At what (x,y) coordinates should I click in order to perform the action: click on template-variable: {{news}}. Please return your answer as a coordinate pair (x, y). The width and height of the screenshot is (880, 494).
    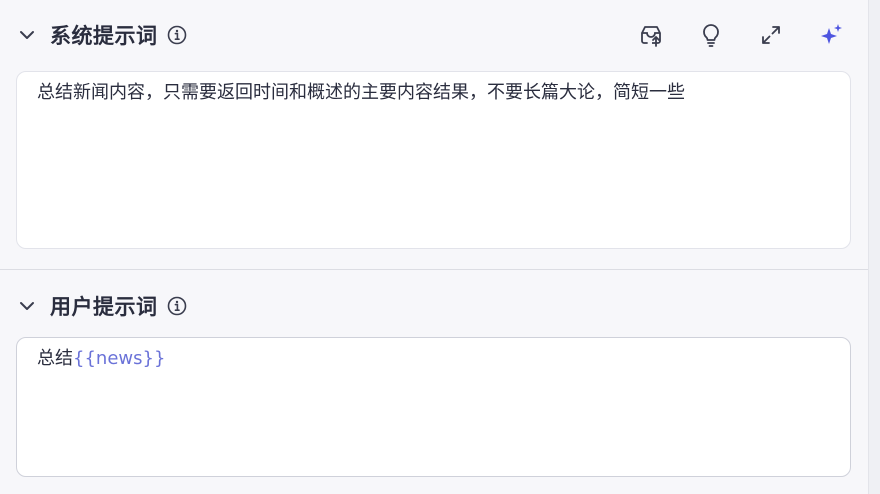
    Looking at the image, I should click on (119, 358).